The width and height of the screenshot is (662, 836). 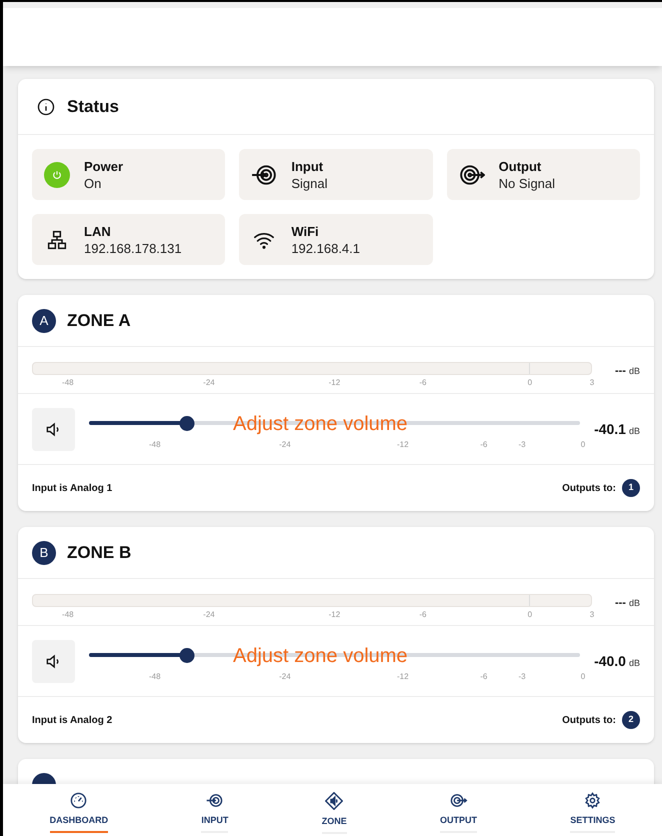 What do you see at coordinates (458, 812) in the screenshot?
I see `nav-tab: OUTPUT` at bounding box center [458, 812].